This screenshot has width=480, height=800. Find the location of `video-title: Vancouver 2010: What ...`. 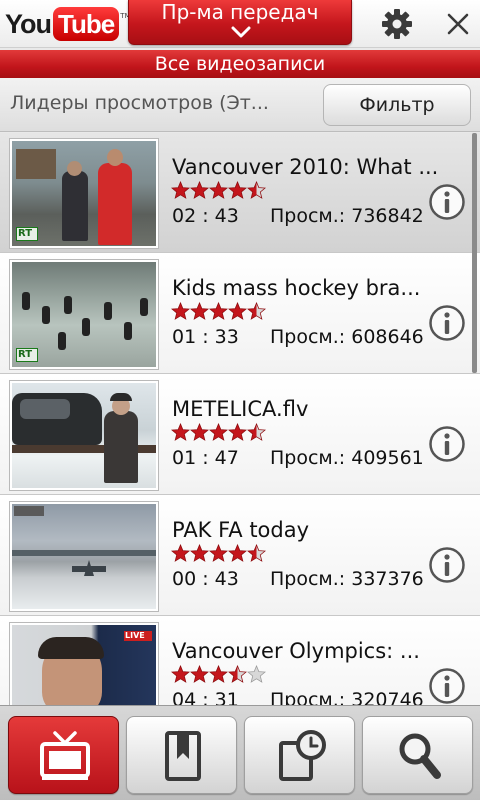

video-title: Vancouver 2010: What ... is located at coordinates (305, 167).